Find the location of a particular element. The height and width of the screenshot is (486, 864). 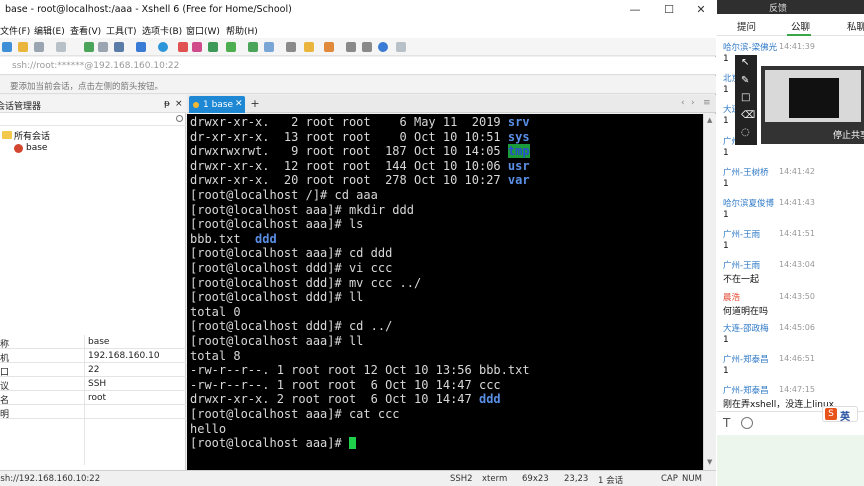

message-sender: 哈尔滨夏俊博 is located at coordinates (748, 203).